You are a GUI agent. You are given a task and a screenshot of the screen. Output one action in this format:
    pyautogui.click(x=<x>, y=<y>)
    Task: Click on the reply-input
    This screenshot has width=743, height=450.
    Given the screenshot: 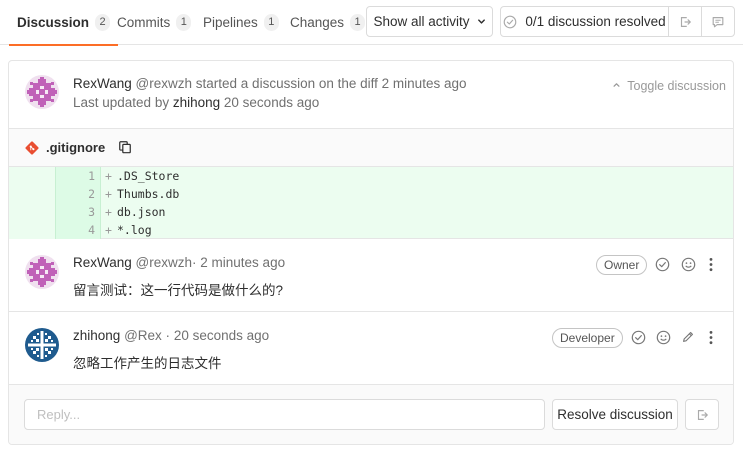 What is the action you would take?
    pyautogui.click(x=284, y=414)
    